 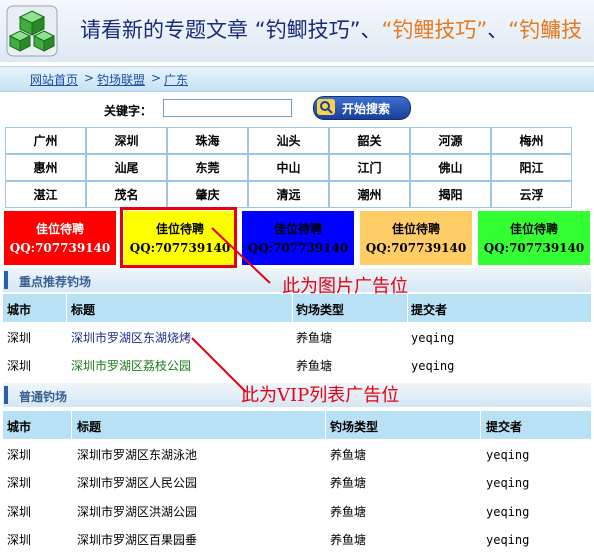 I want to click on ad-highlight-frame, so click(x=178, y=237).